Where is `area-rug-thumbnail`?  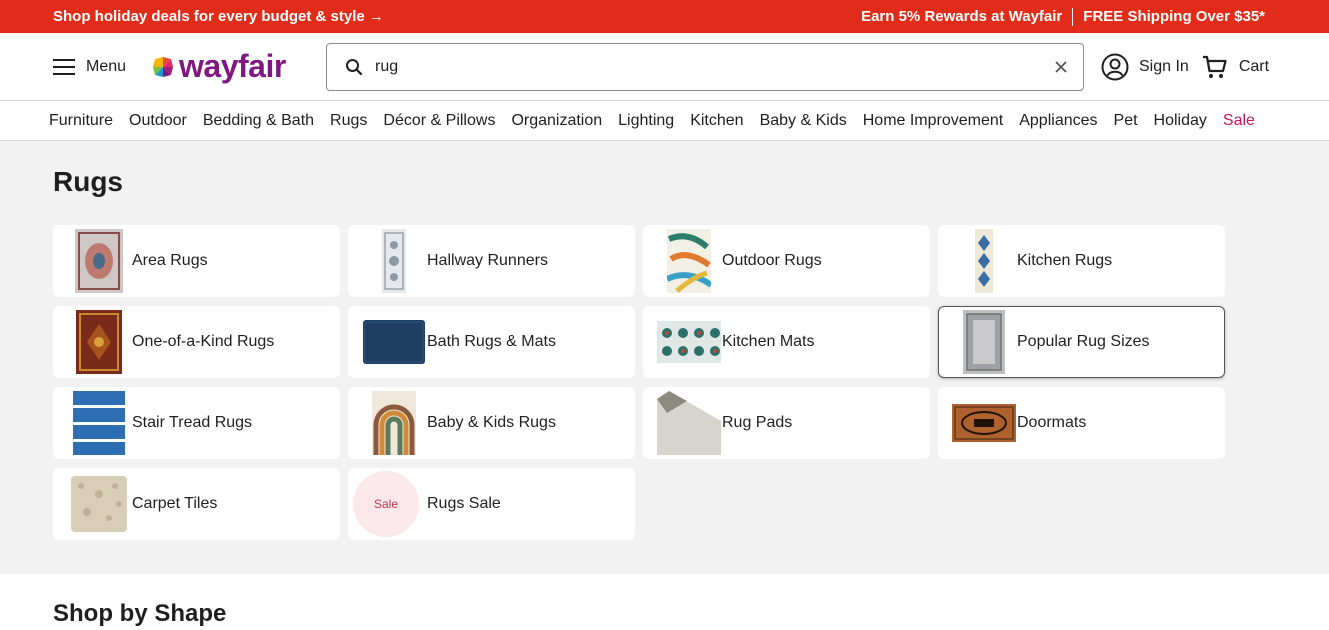 area-rug-thumbnail is located at coordinates (99, 261).